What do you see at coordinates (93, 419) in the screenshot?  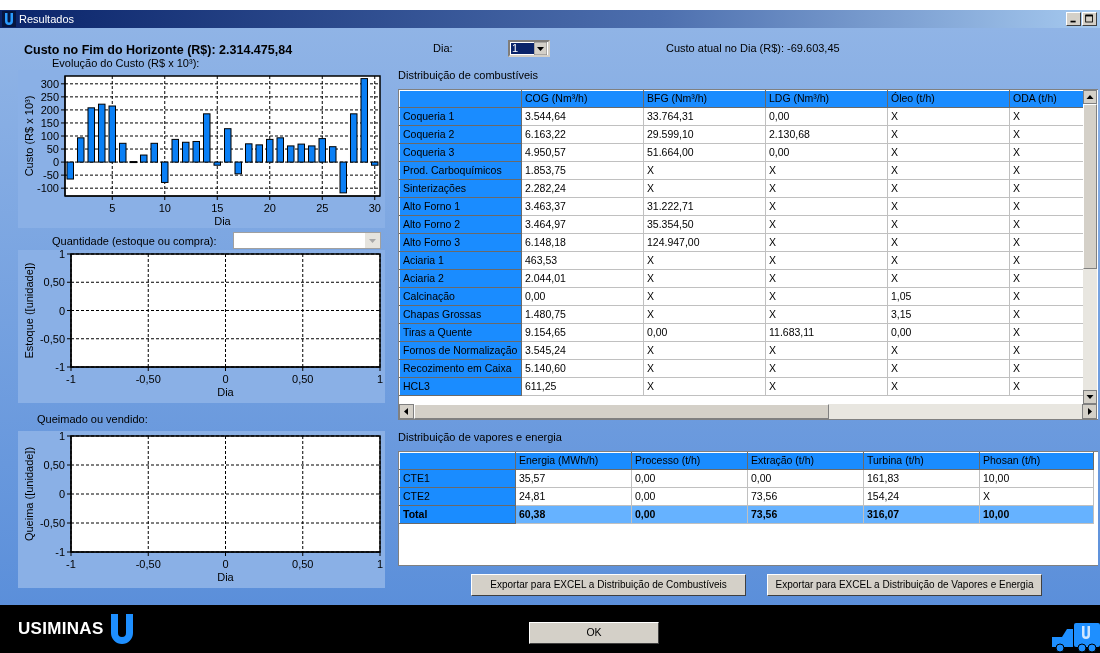 I see `burned-label: Queimado ou vendido:` at bounding box center [93, 419].